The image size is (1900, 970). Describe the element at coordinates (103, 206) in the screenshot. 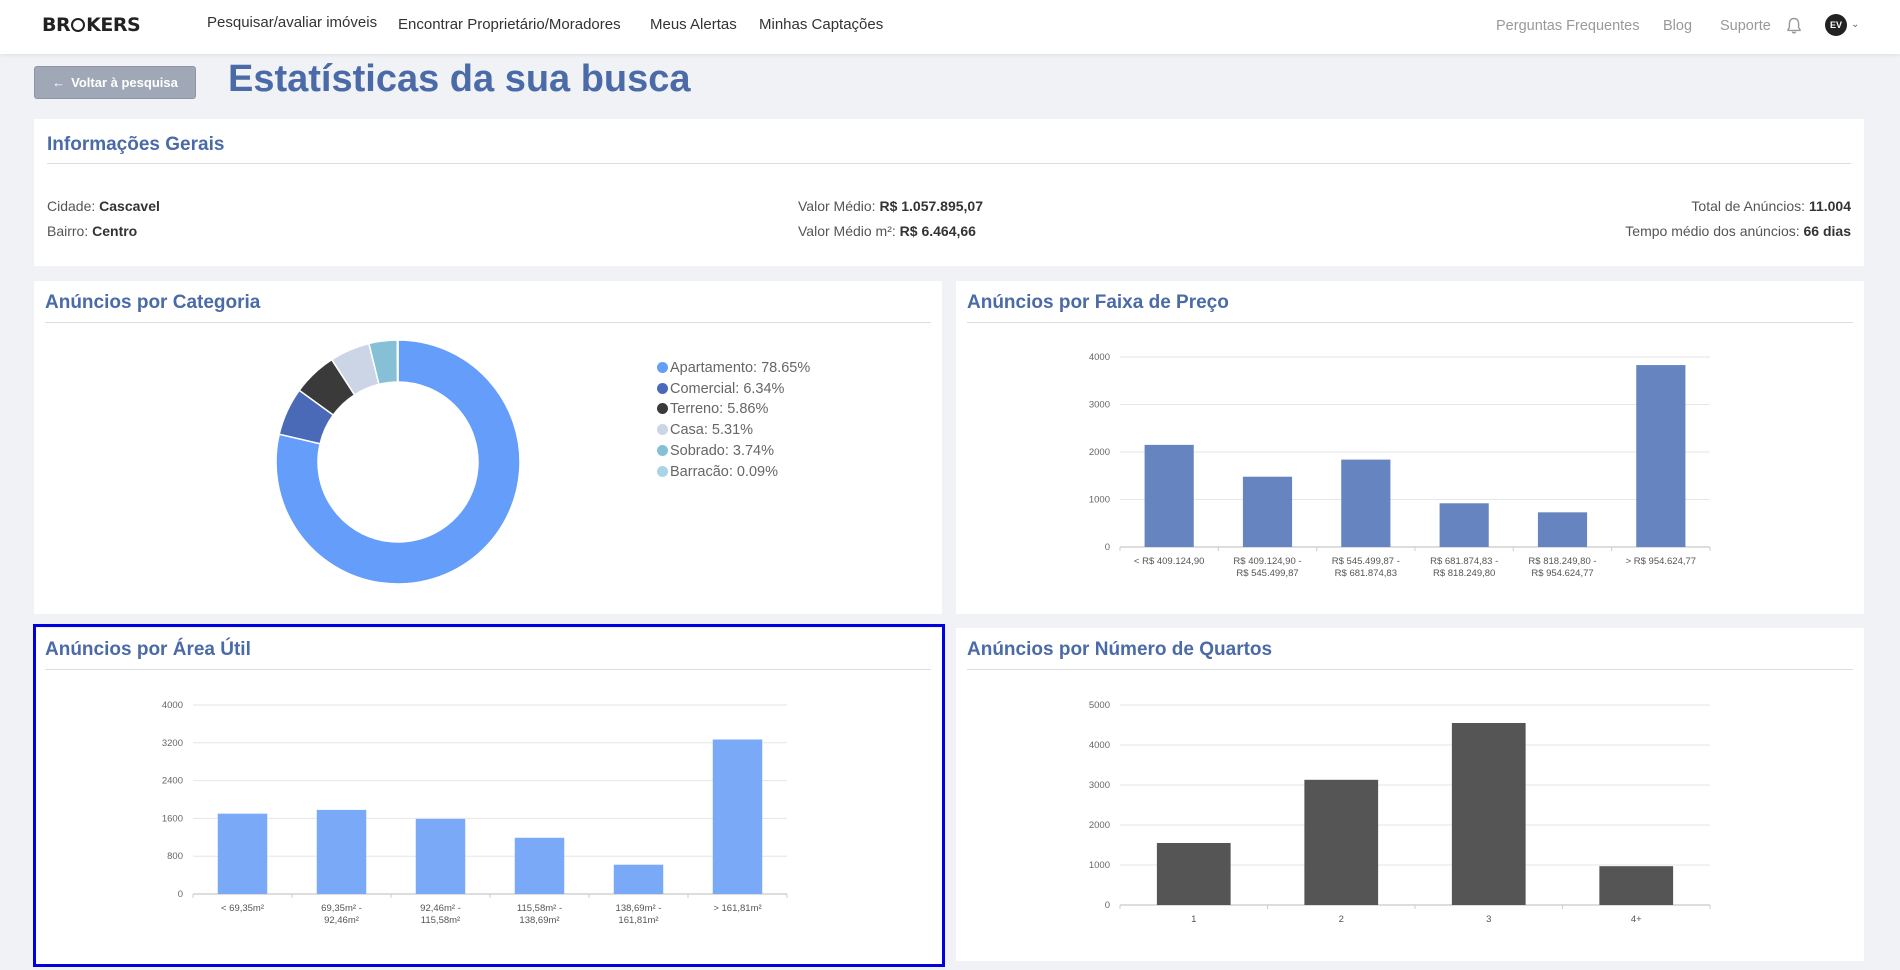

I see `info-city: Cidade: Cascavel` at that location.